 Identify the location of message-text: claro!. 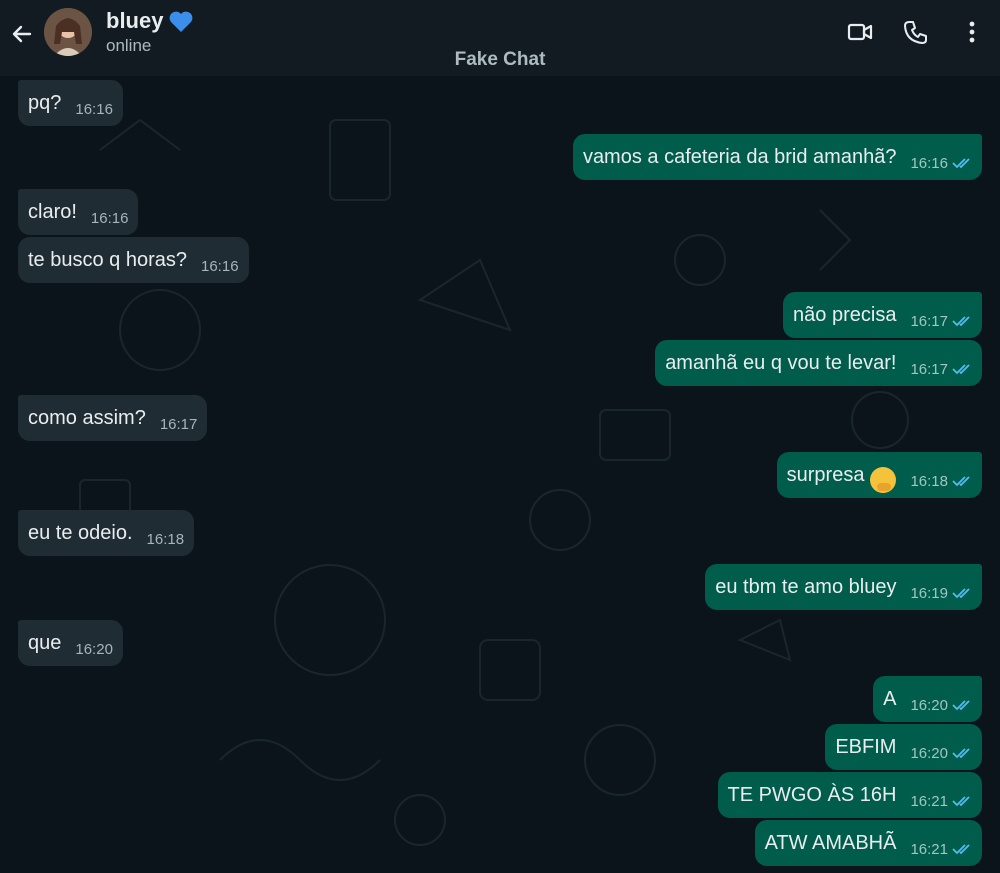
(52, 211).